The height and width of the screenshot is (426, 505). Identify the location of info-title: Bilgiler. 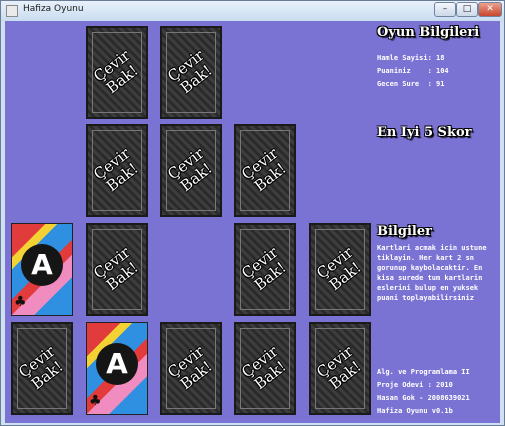
(404, 231).